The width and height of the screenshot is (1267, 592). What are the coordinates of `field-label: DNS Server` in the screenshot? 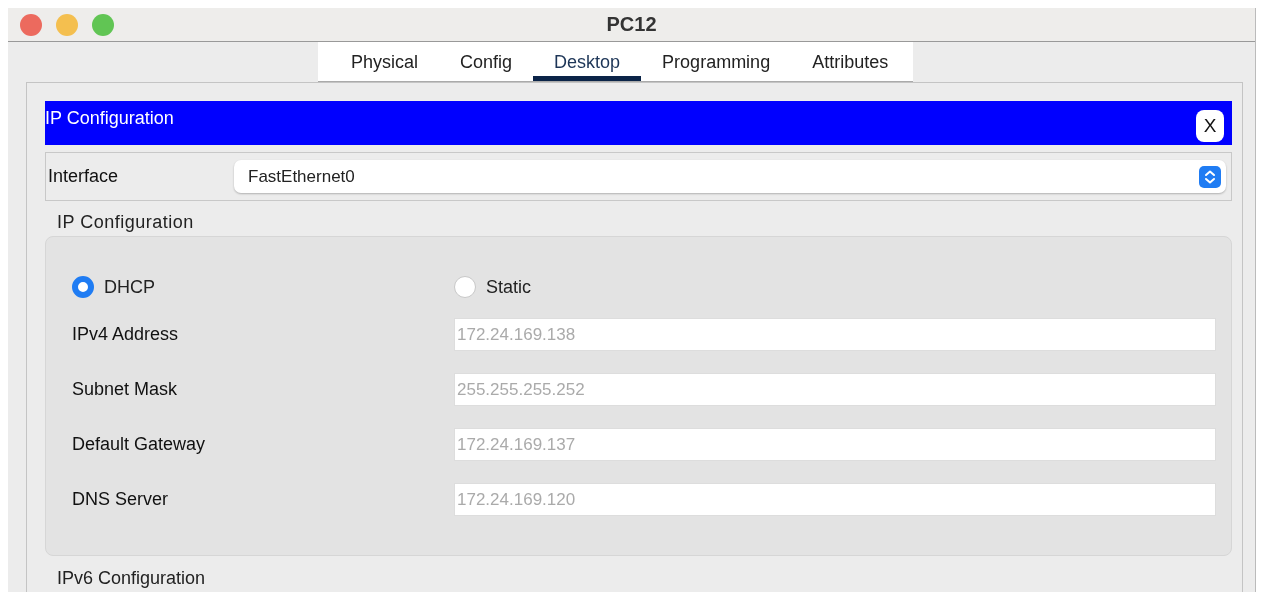 It's located at (121, 499).